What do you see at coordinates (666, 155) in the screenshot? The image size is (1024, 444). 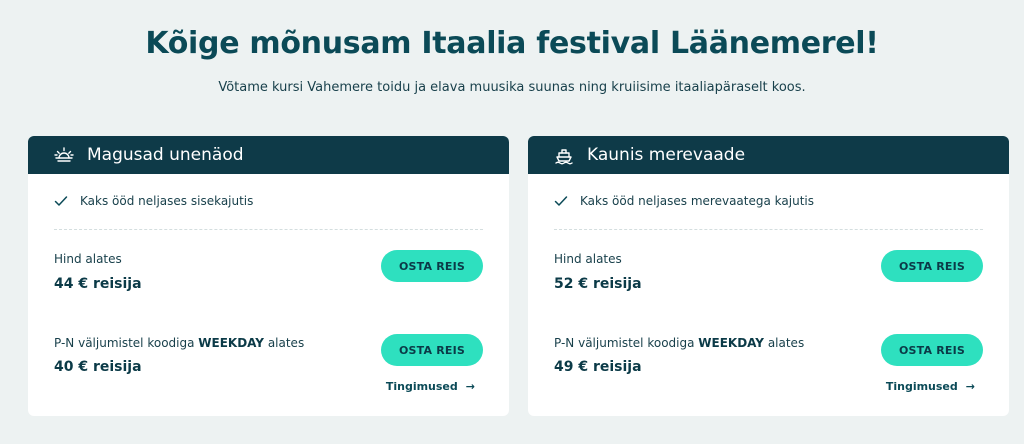 I see `card-title: Kaunis merevaade` at bounding box center [666, 155].